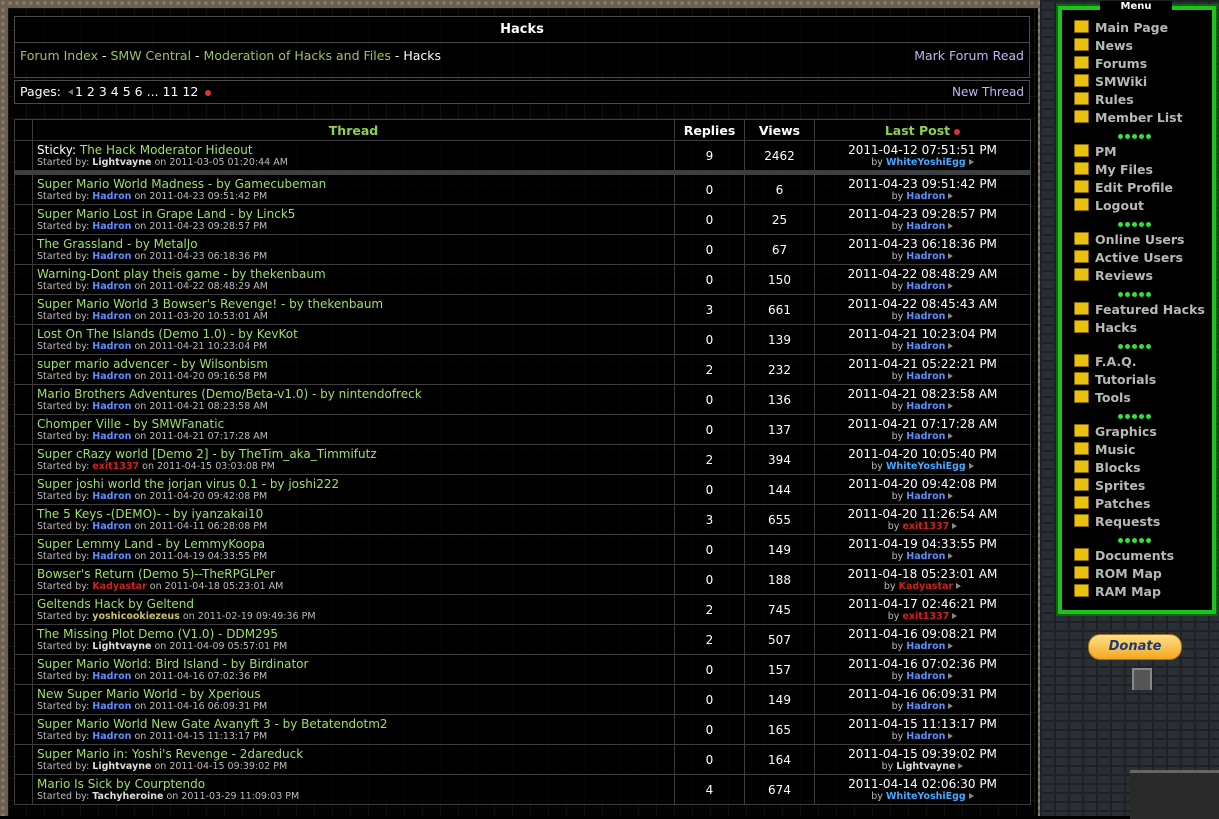  I want to click on breadcrumb-smw-central: SMW Central, so click(150, 55).